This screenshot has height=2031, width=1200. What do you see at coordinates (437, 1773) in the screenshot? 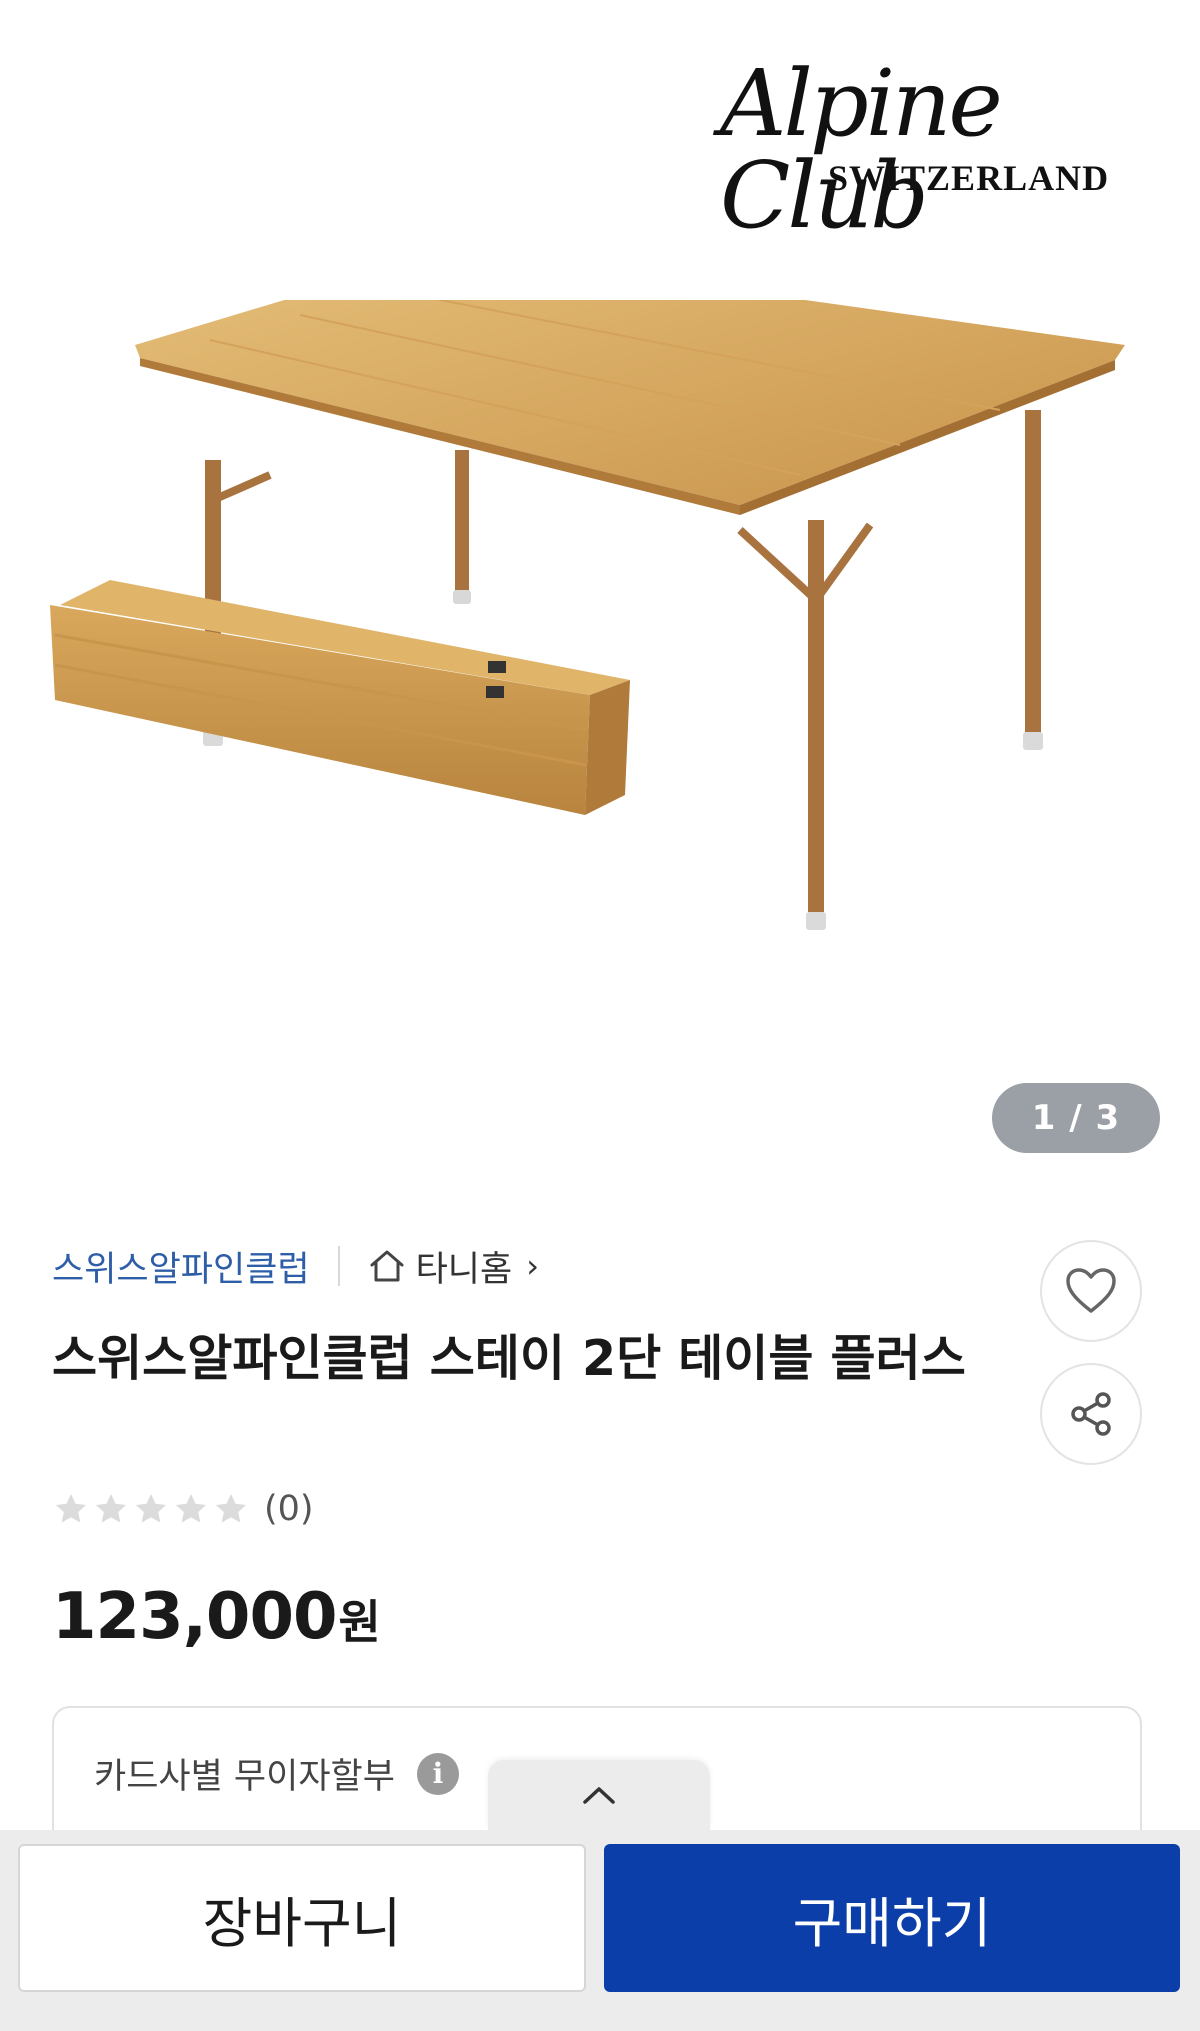
I see `info-icon: i` at bounding box center [437, 1773].